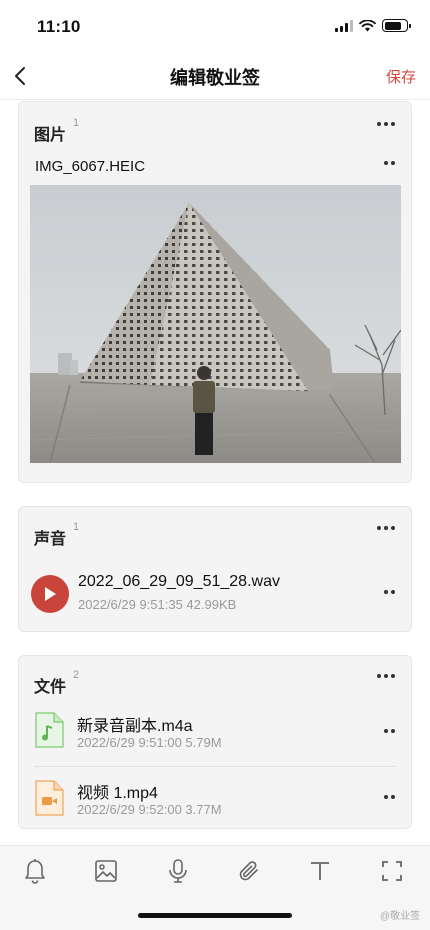 The image size is (430, 930). What do you see at coordinates (76, 527) in the screenshot?
I see `audio-count: 1` at bounding box center [76, 527].